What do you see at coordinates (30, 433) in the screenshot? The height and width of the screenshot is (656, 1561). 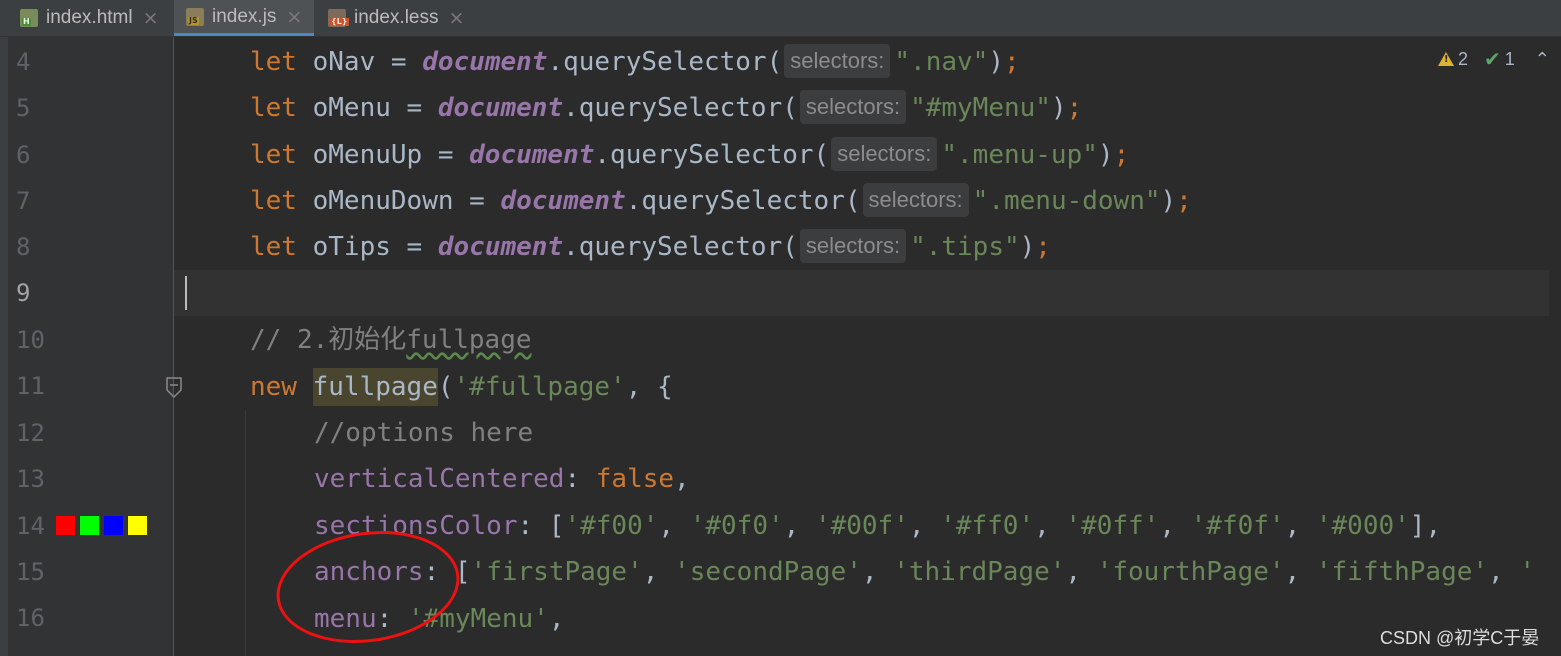 I see `line-number: 12` at bounding box center [30, 433].